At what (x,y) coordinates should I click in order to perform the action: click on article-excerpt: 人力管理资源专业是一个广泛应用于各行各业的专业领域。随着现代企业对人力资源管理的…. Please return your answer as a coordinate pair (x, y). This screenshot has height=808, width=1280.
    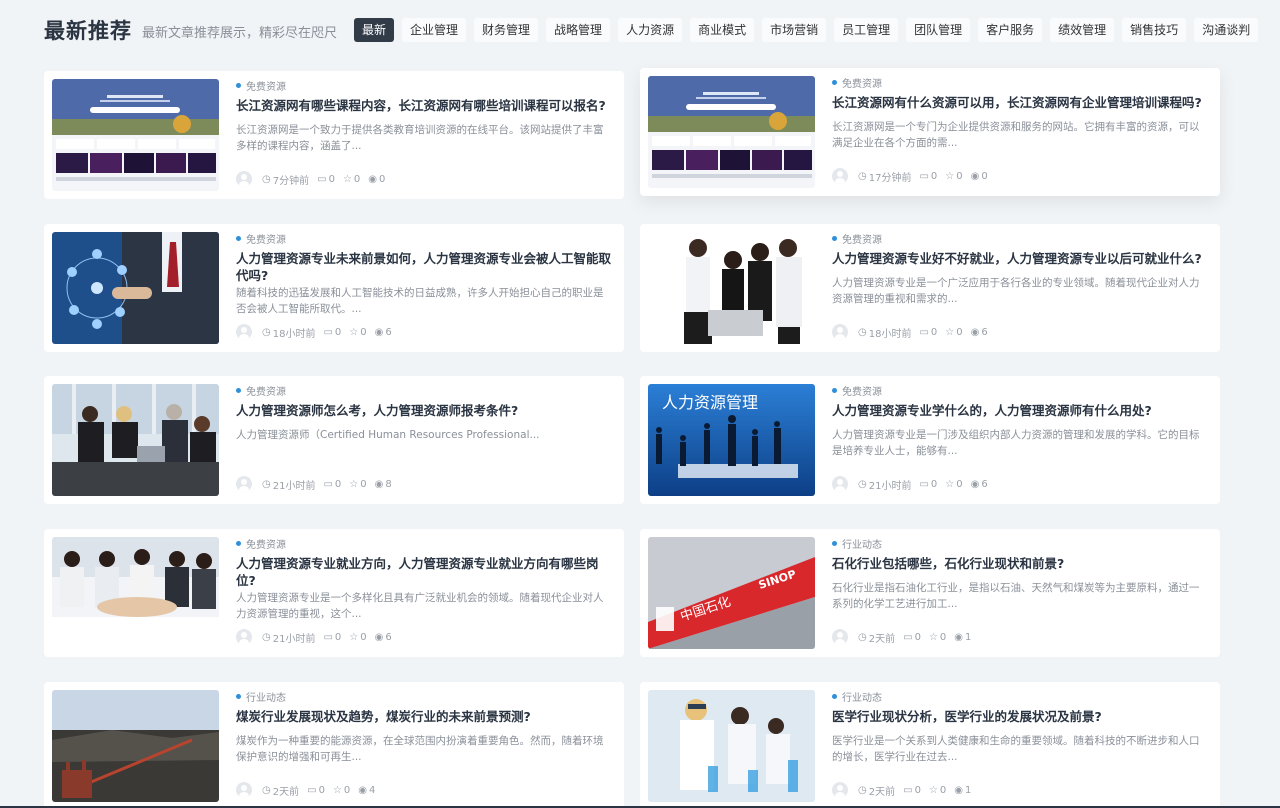
    Looking at the image, I should click on (1016, 291).